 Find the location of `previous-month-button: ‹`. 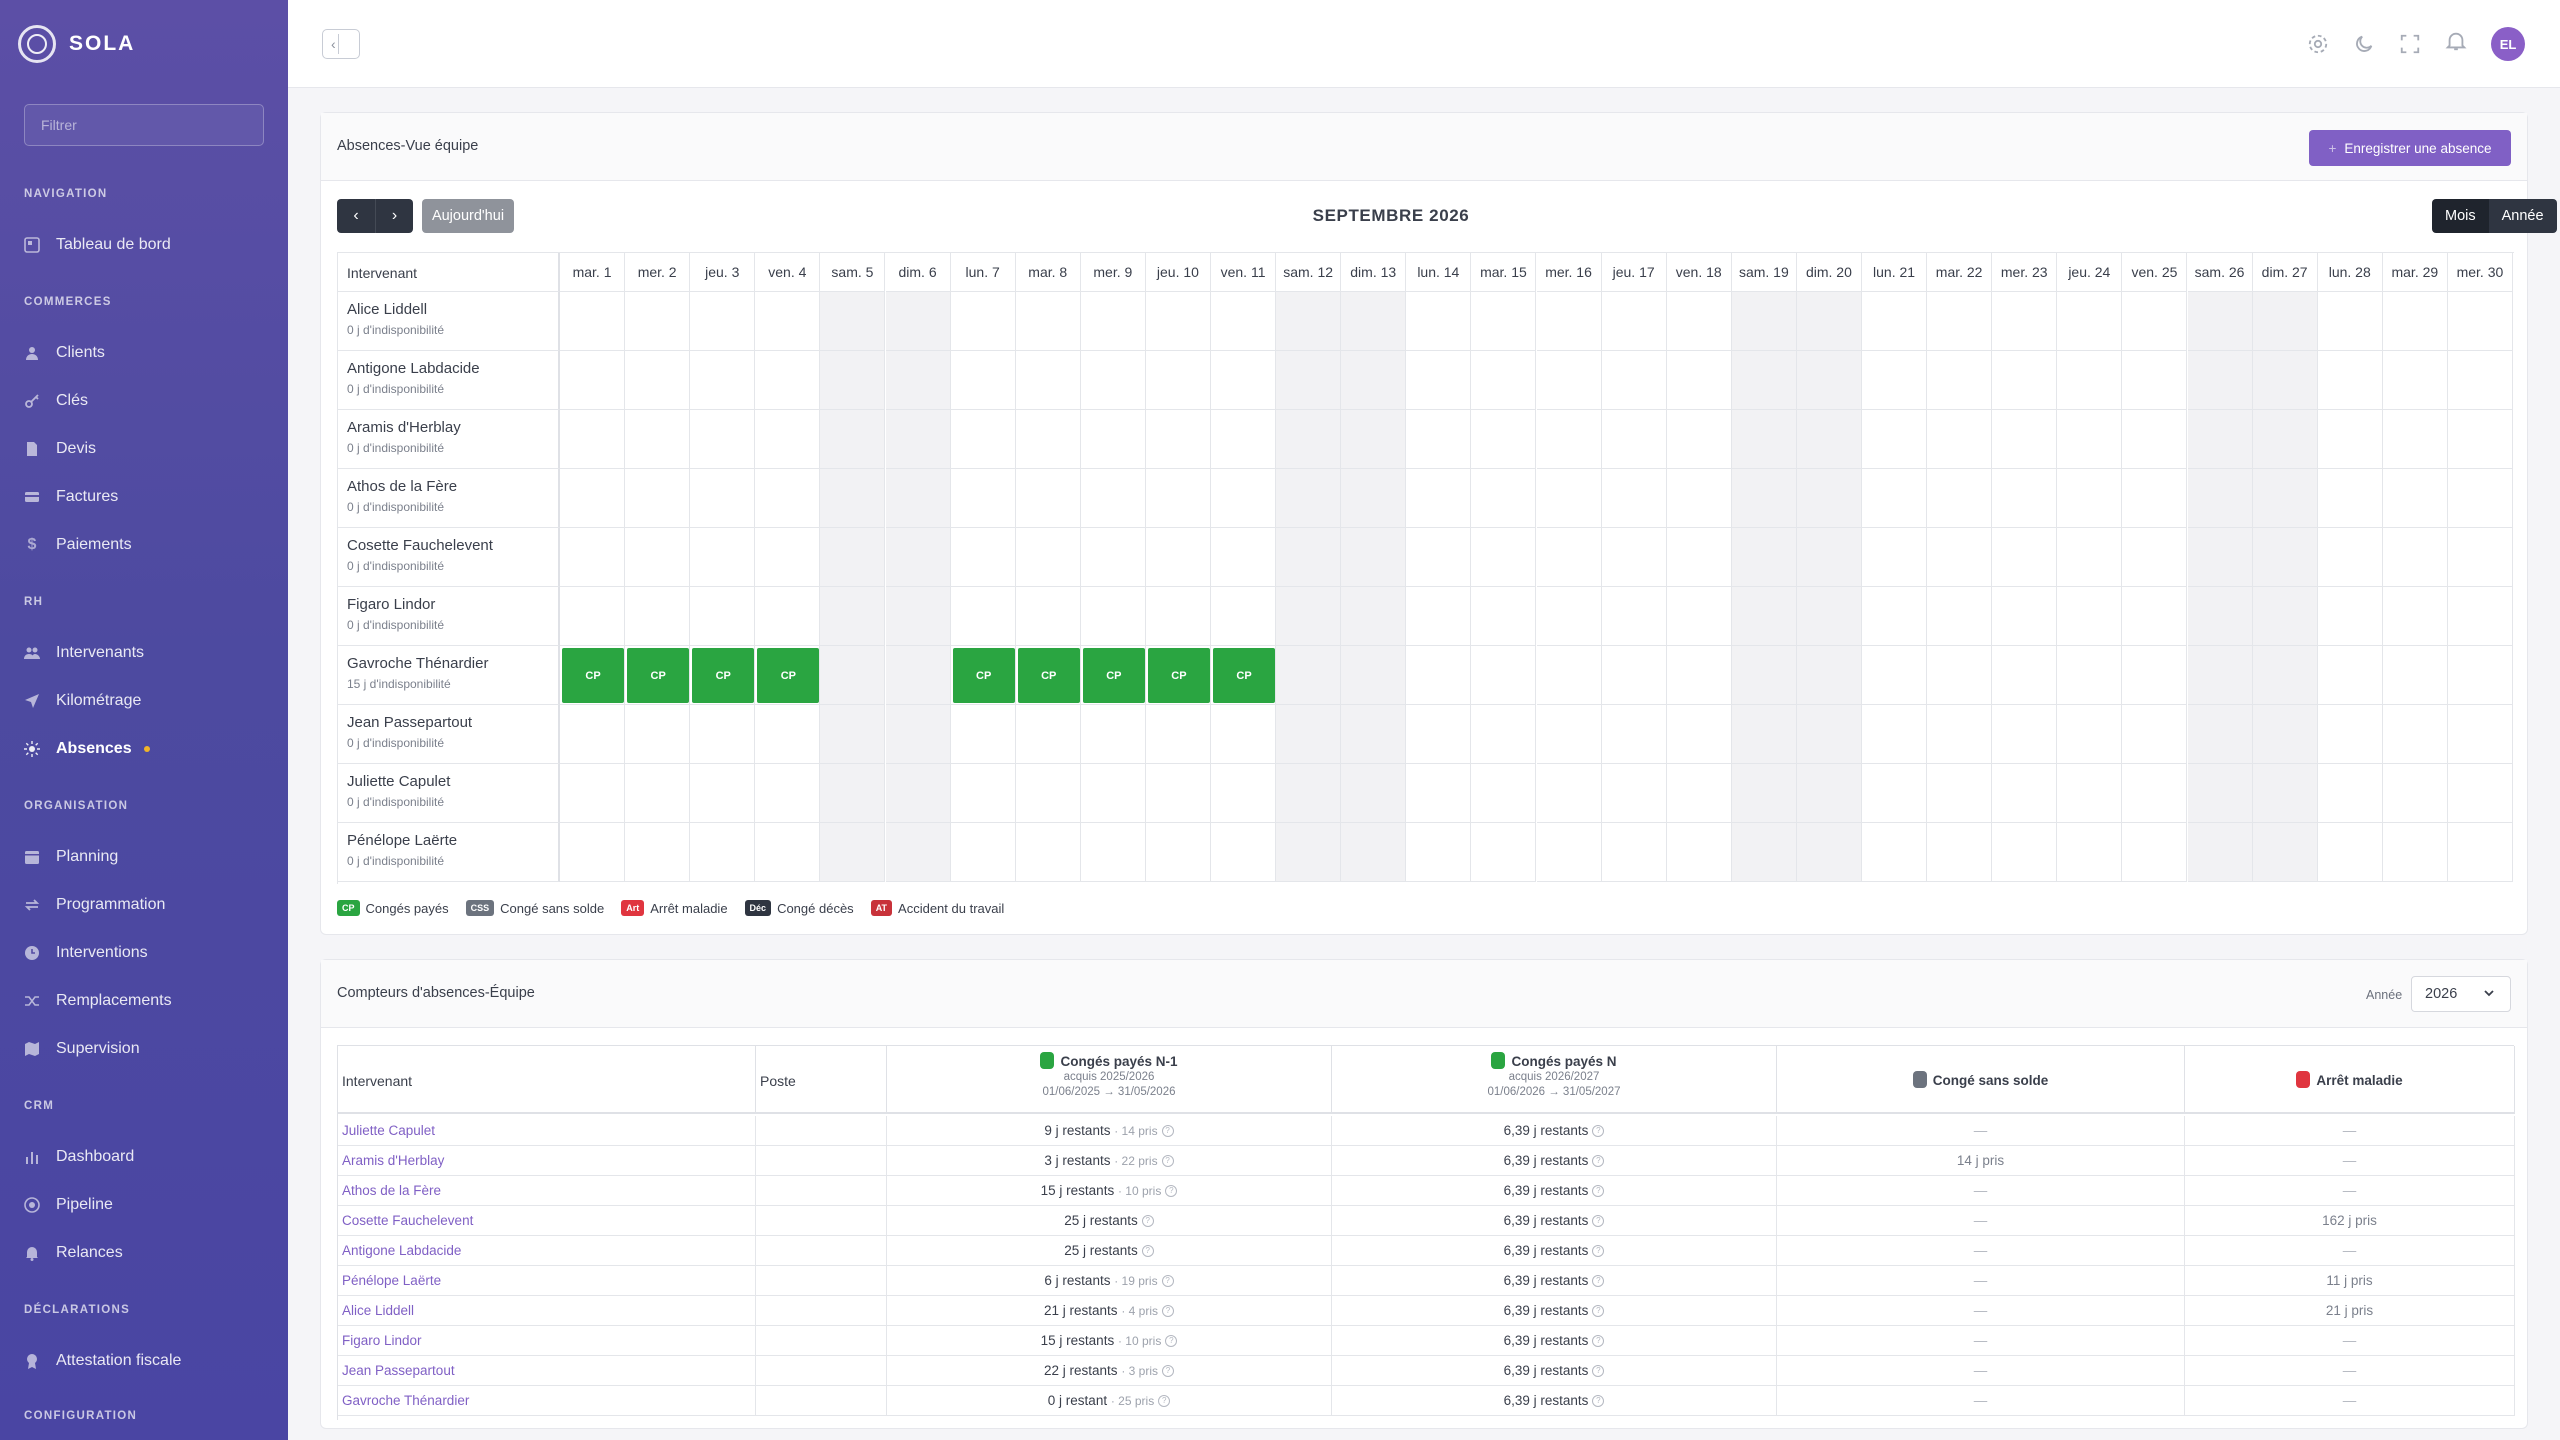

previous-month-button: ‹ is located at coordinates (356, 216).